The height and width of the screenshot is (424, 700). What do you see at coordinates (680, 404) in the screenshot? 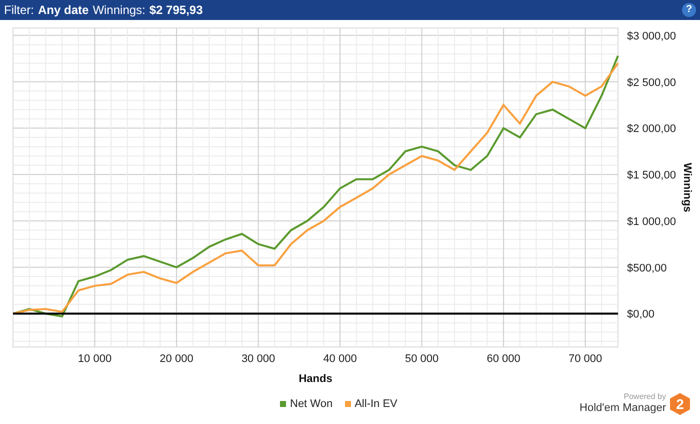
I see `logo-badge: 2` at bounding box center [680, 404].